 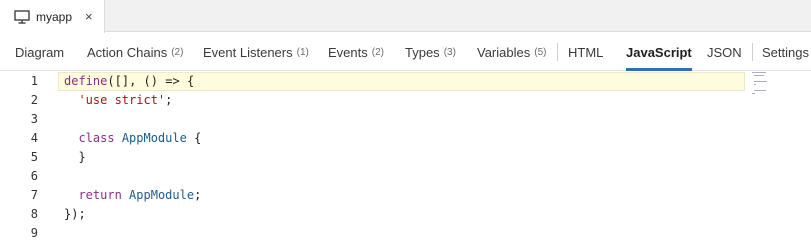 I want to click on line-number: 5, so click(x=34, y=157).